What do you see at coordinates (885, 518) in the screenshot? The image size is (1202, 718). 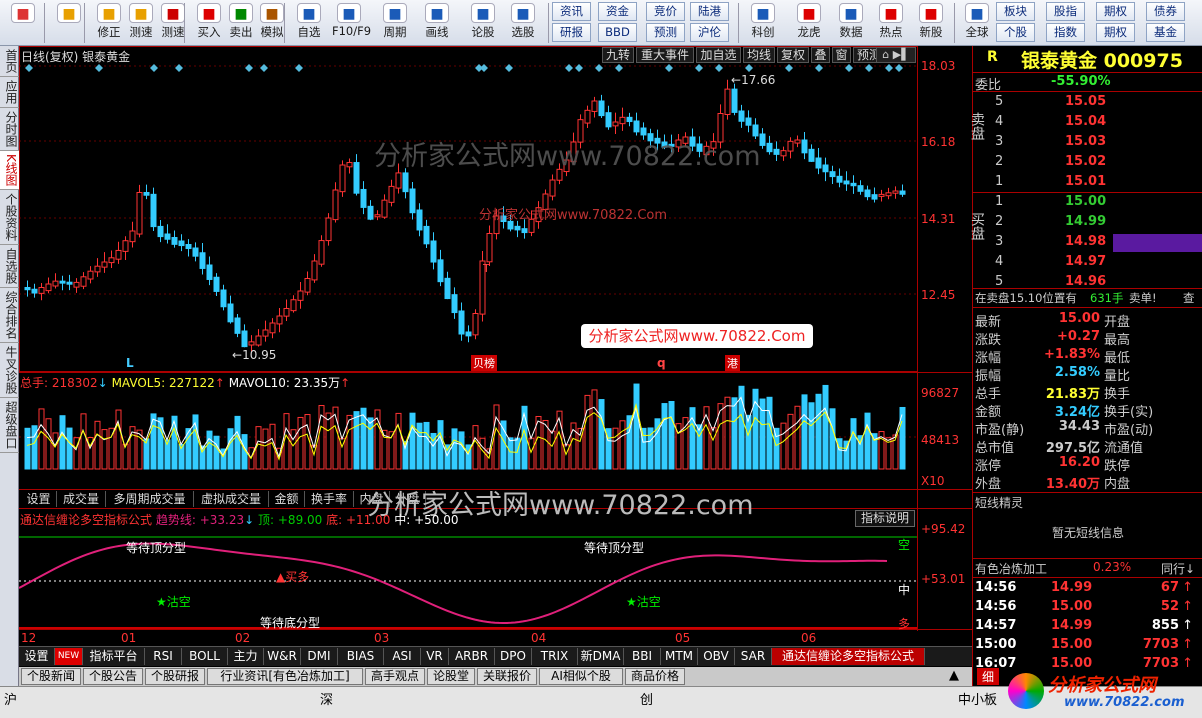 I see `indicator-help-button: 指标说明` at bounding box center [885, 518].